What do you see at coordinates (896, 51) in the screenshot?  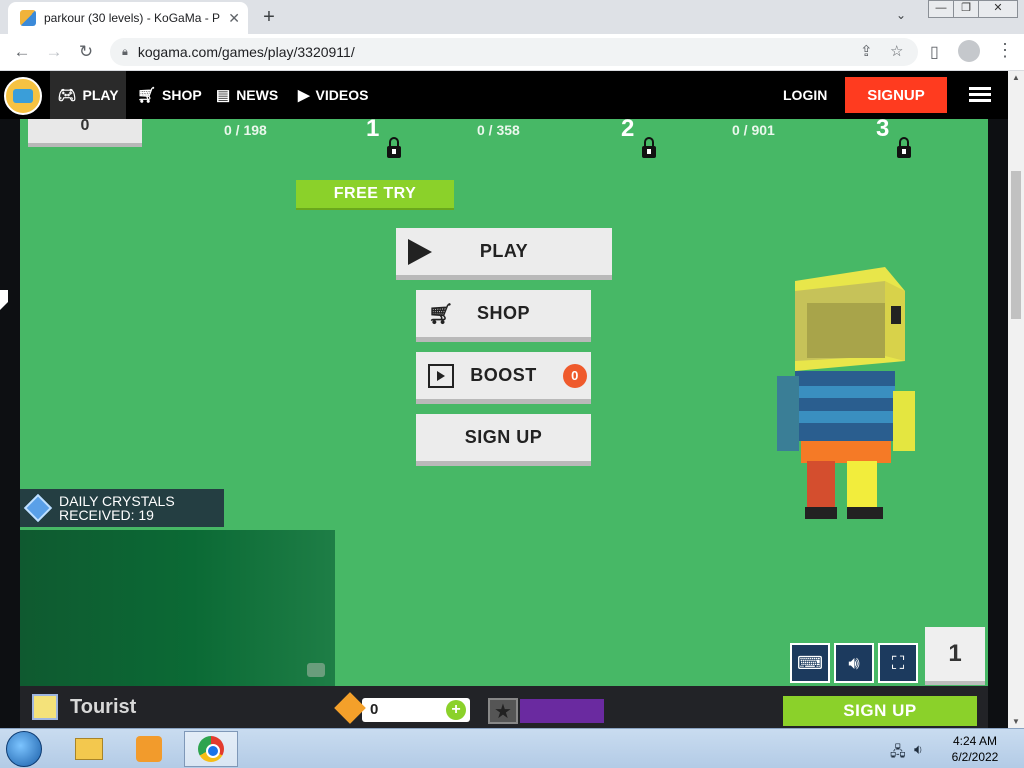 I see `bookmark-star-icon: ☆` at bounding box center [896, 51].